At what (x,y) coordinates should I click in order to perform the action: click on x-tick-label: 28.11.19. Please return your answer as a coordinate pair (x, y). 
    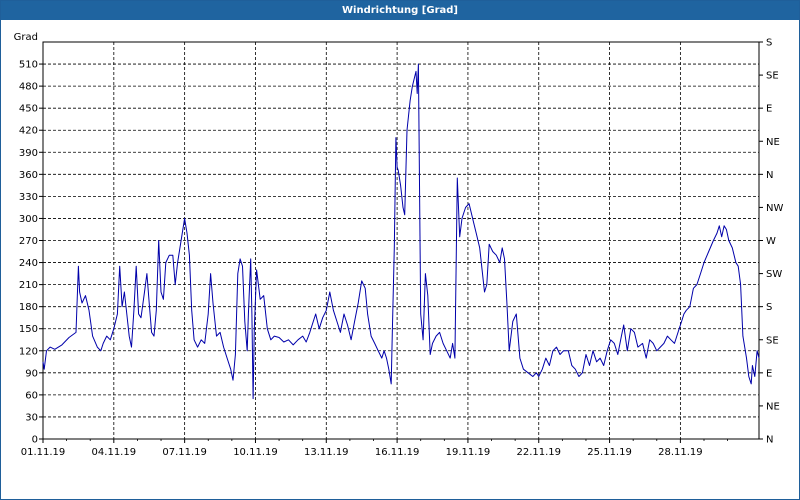
    Looking at the image, I should click on (680, 452).